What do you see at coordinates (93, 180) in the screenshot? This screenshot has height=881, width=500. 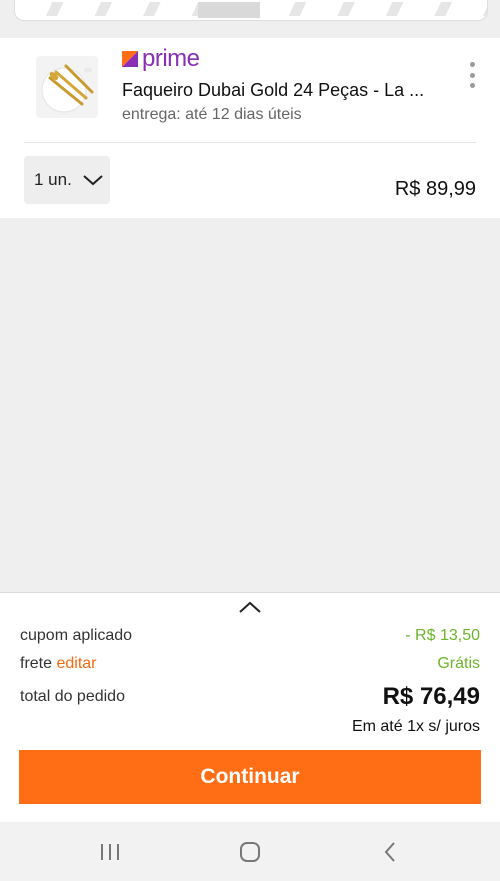 I see `chevron-down-icon` at bounding box center [93, 180].